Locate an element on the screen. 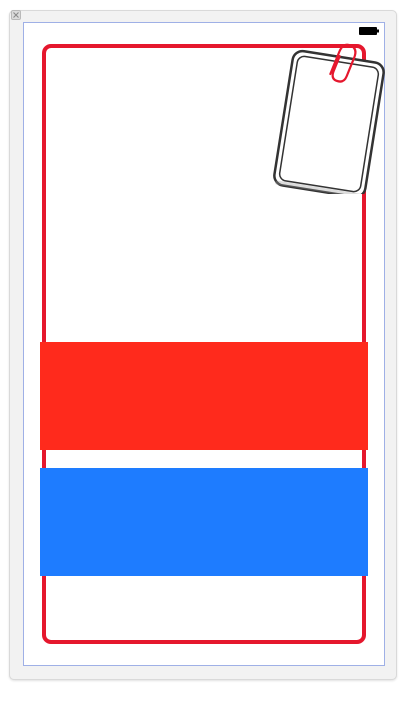 The image size is (417, 701). red-band-view is located at coordinates (204, 396).